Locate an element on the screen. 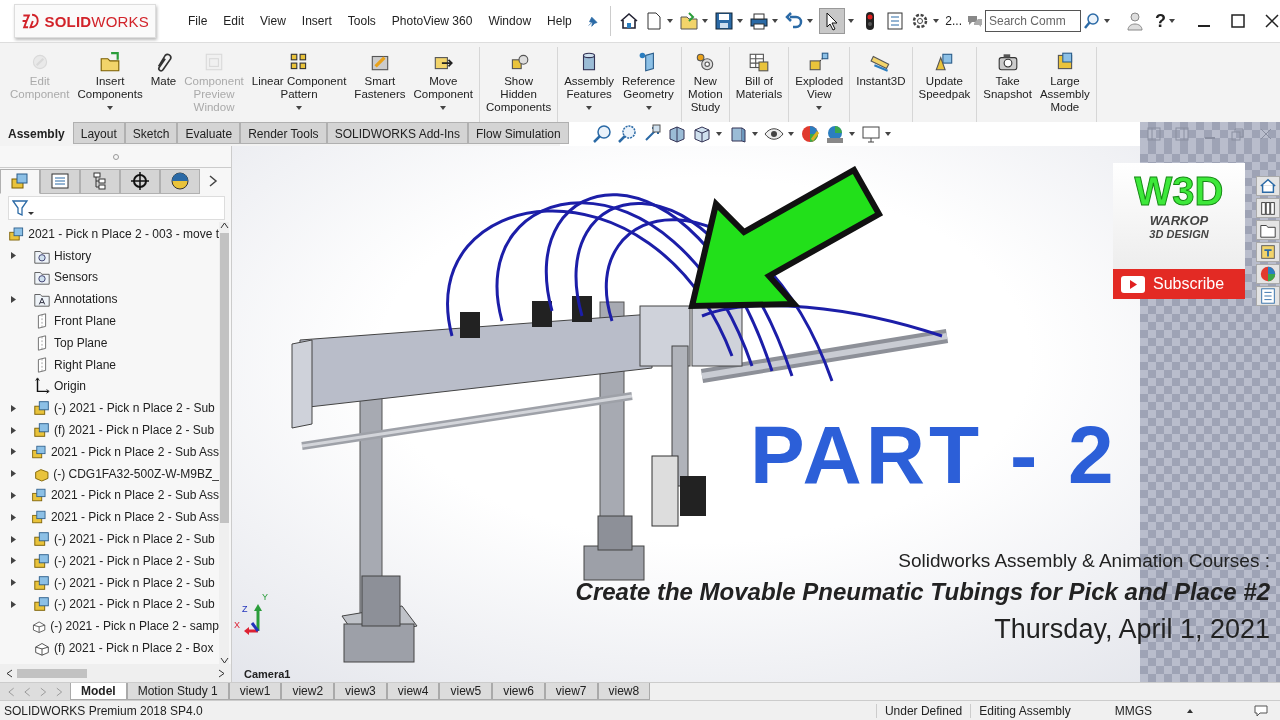 This screenshot has height=720, width=1280. view-tab: view2 is located at coordinates (308, 691).